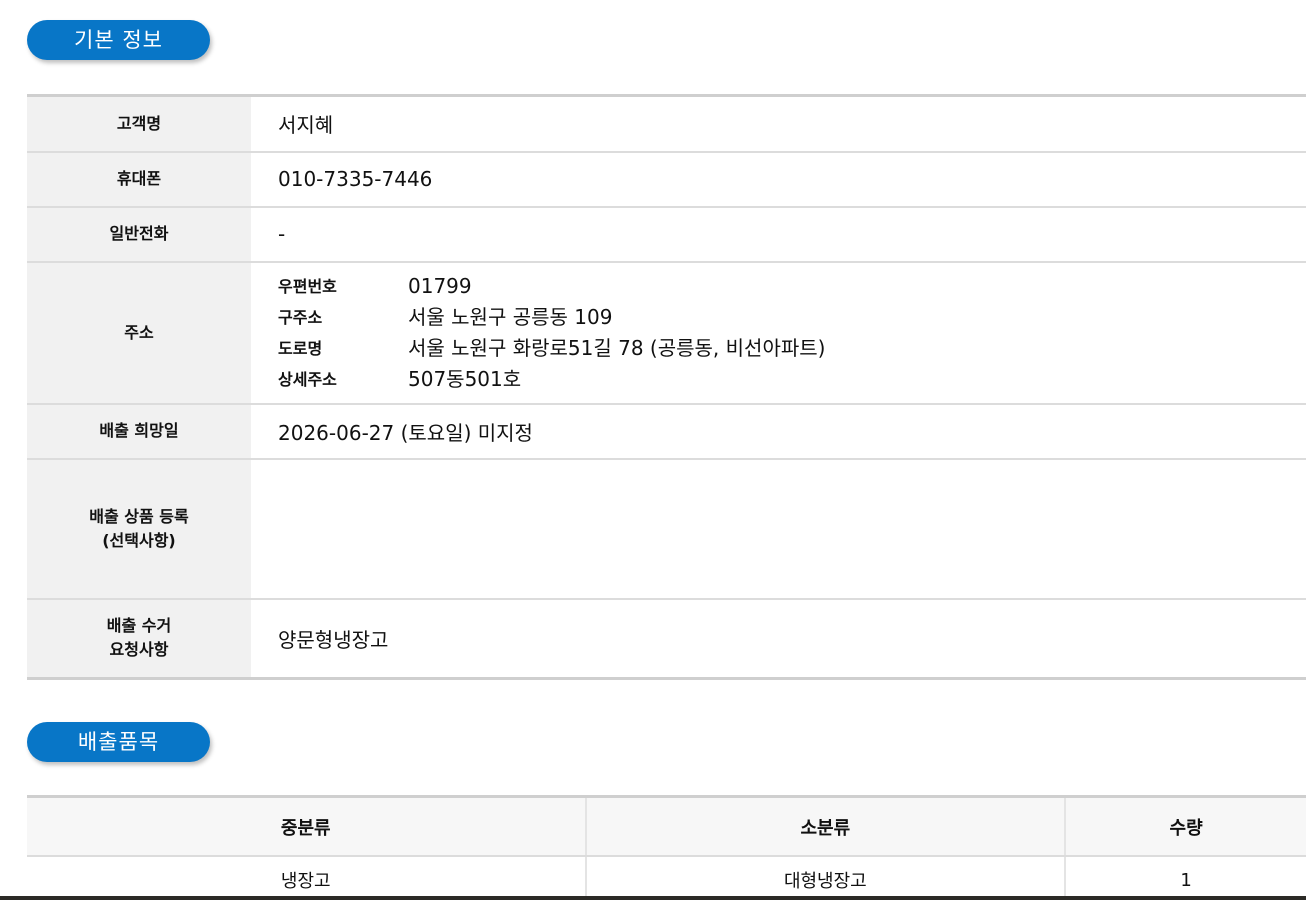  I want to click on old-address-value: 서울 노원구 공릉동 109, so click(510, 316).